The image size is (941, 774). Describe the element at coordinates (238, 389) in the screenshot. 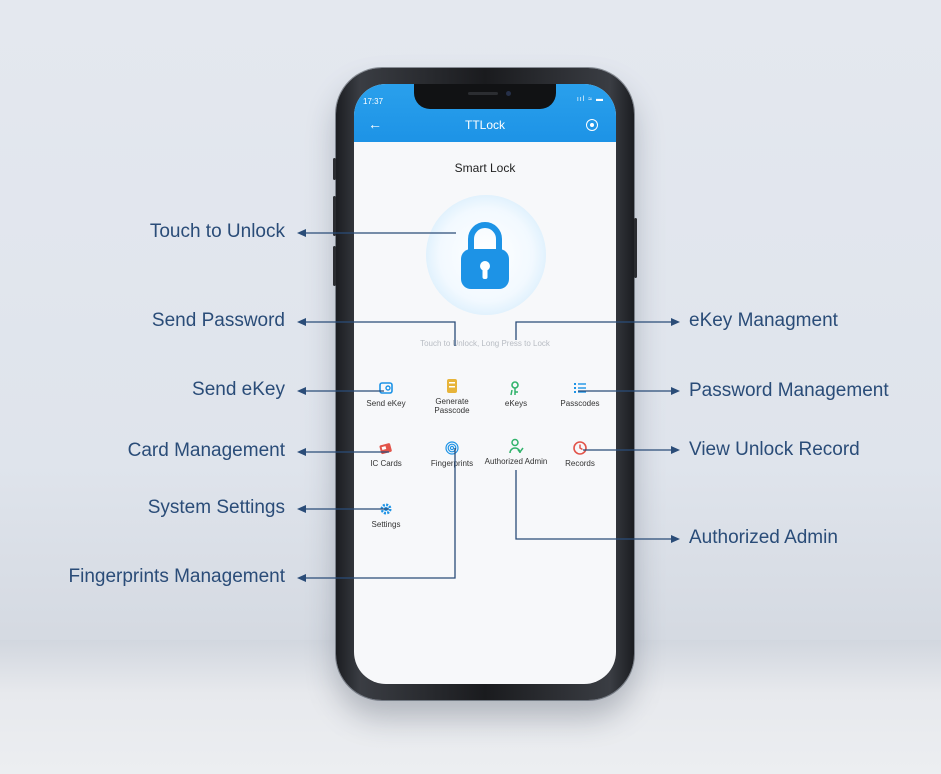

I see `callout-send-ekey: Send eKey` at that location.